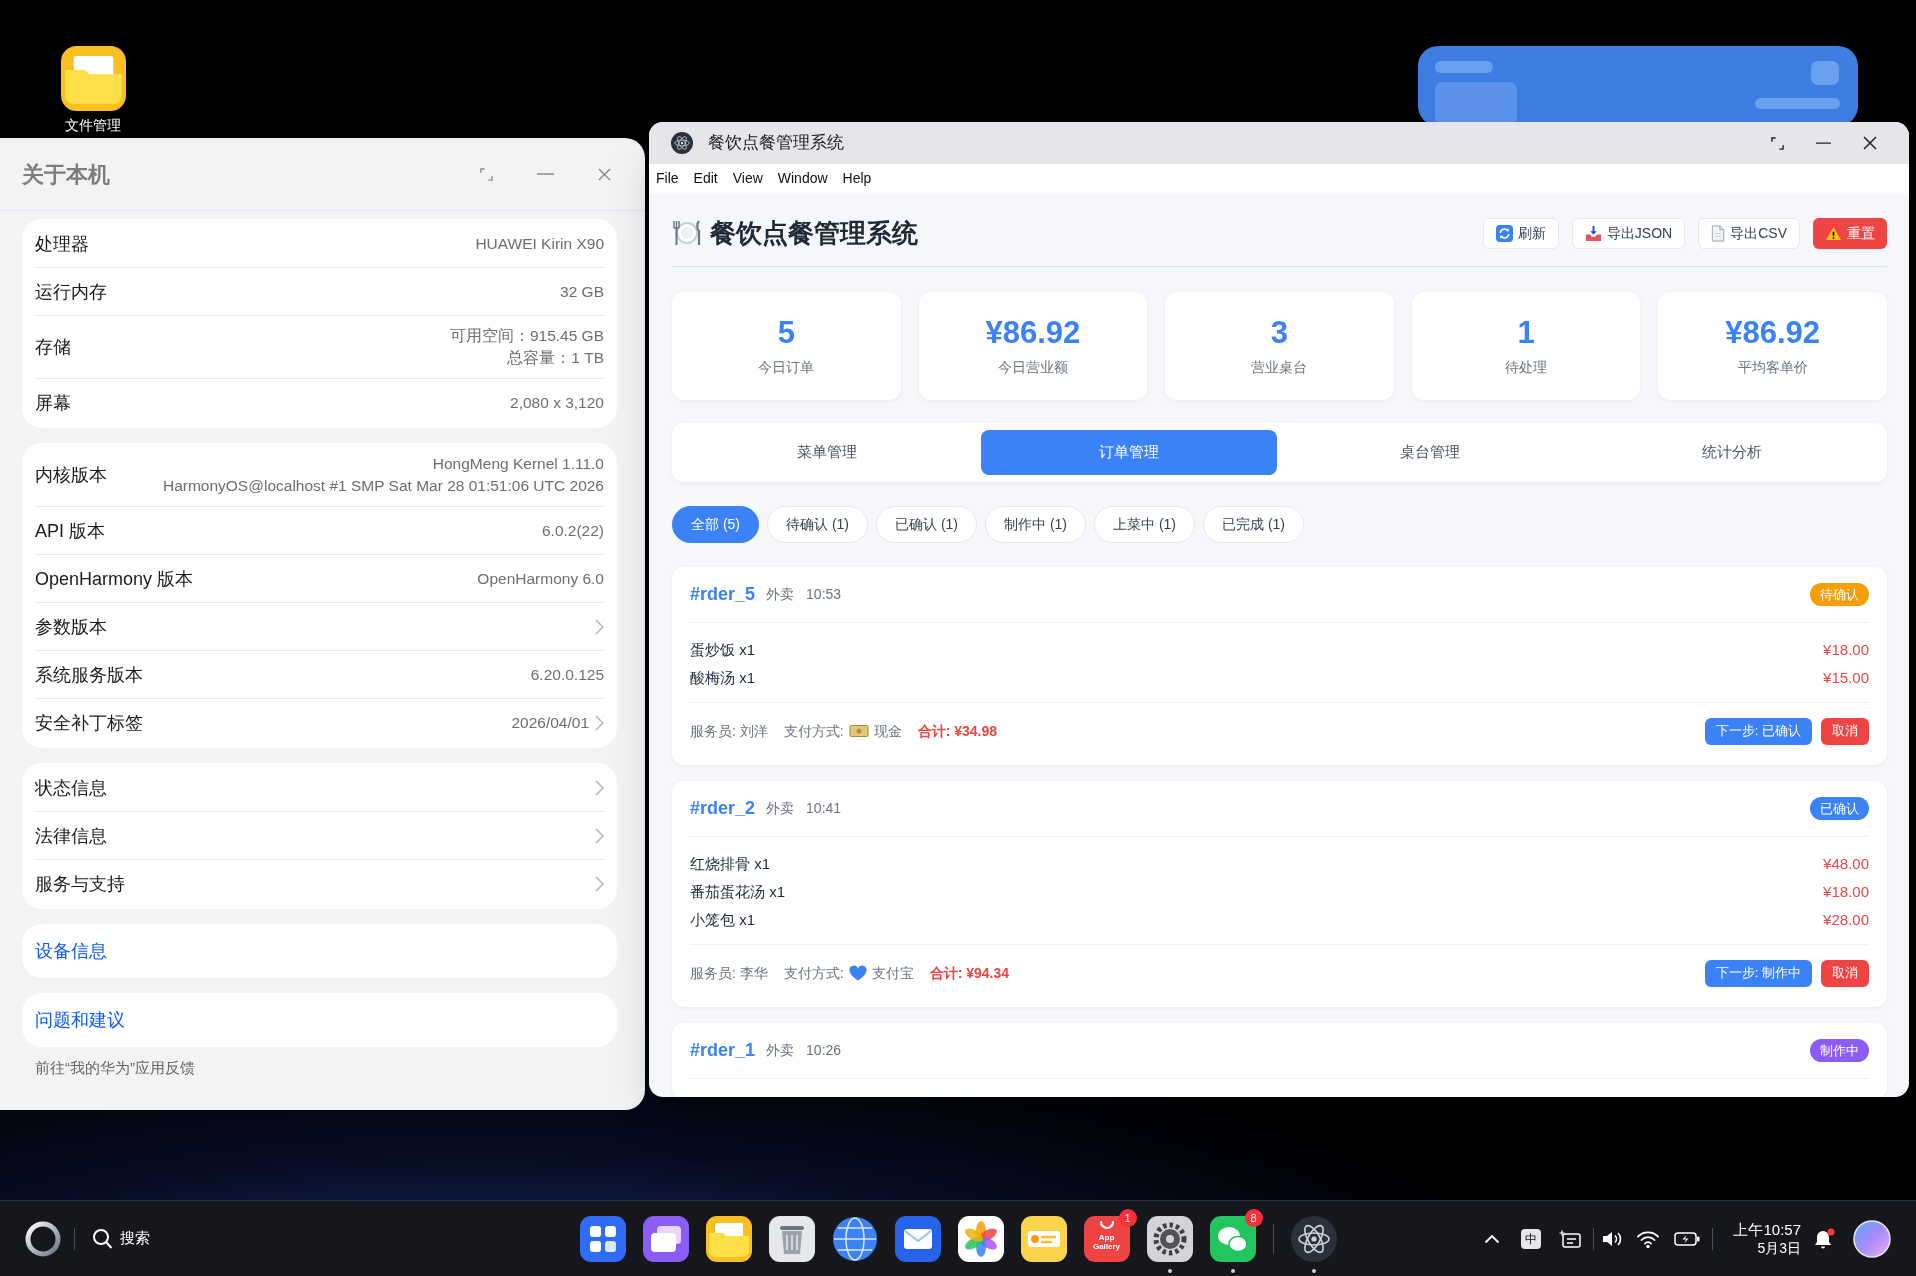 The image size is (1916, 1276). I want to click on setting-label: 运行内存, so click(71, 292).